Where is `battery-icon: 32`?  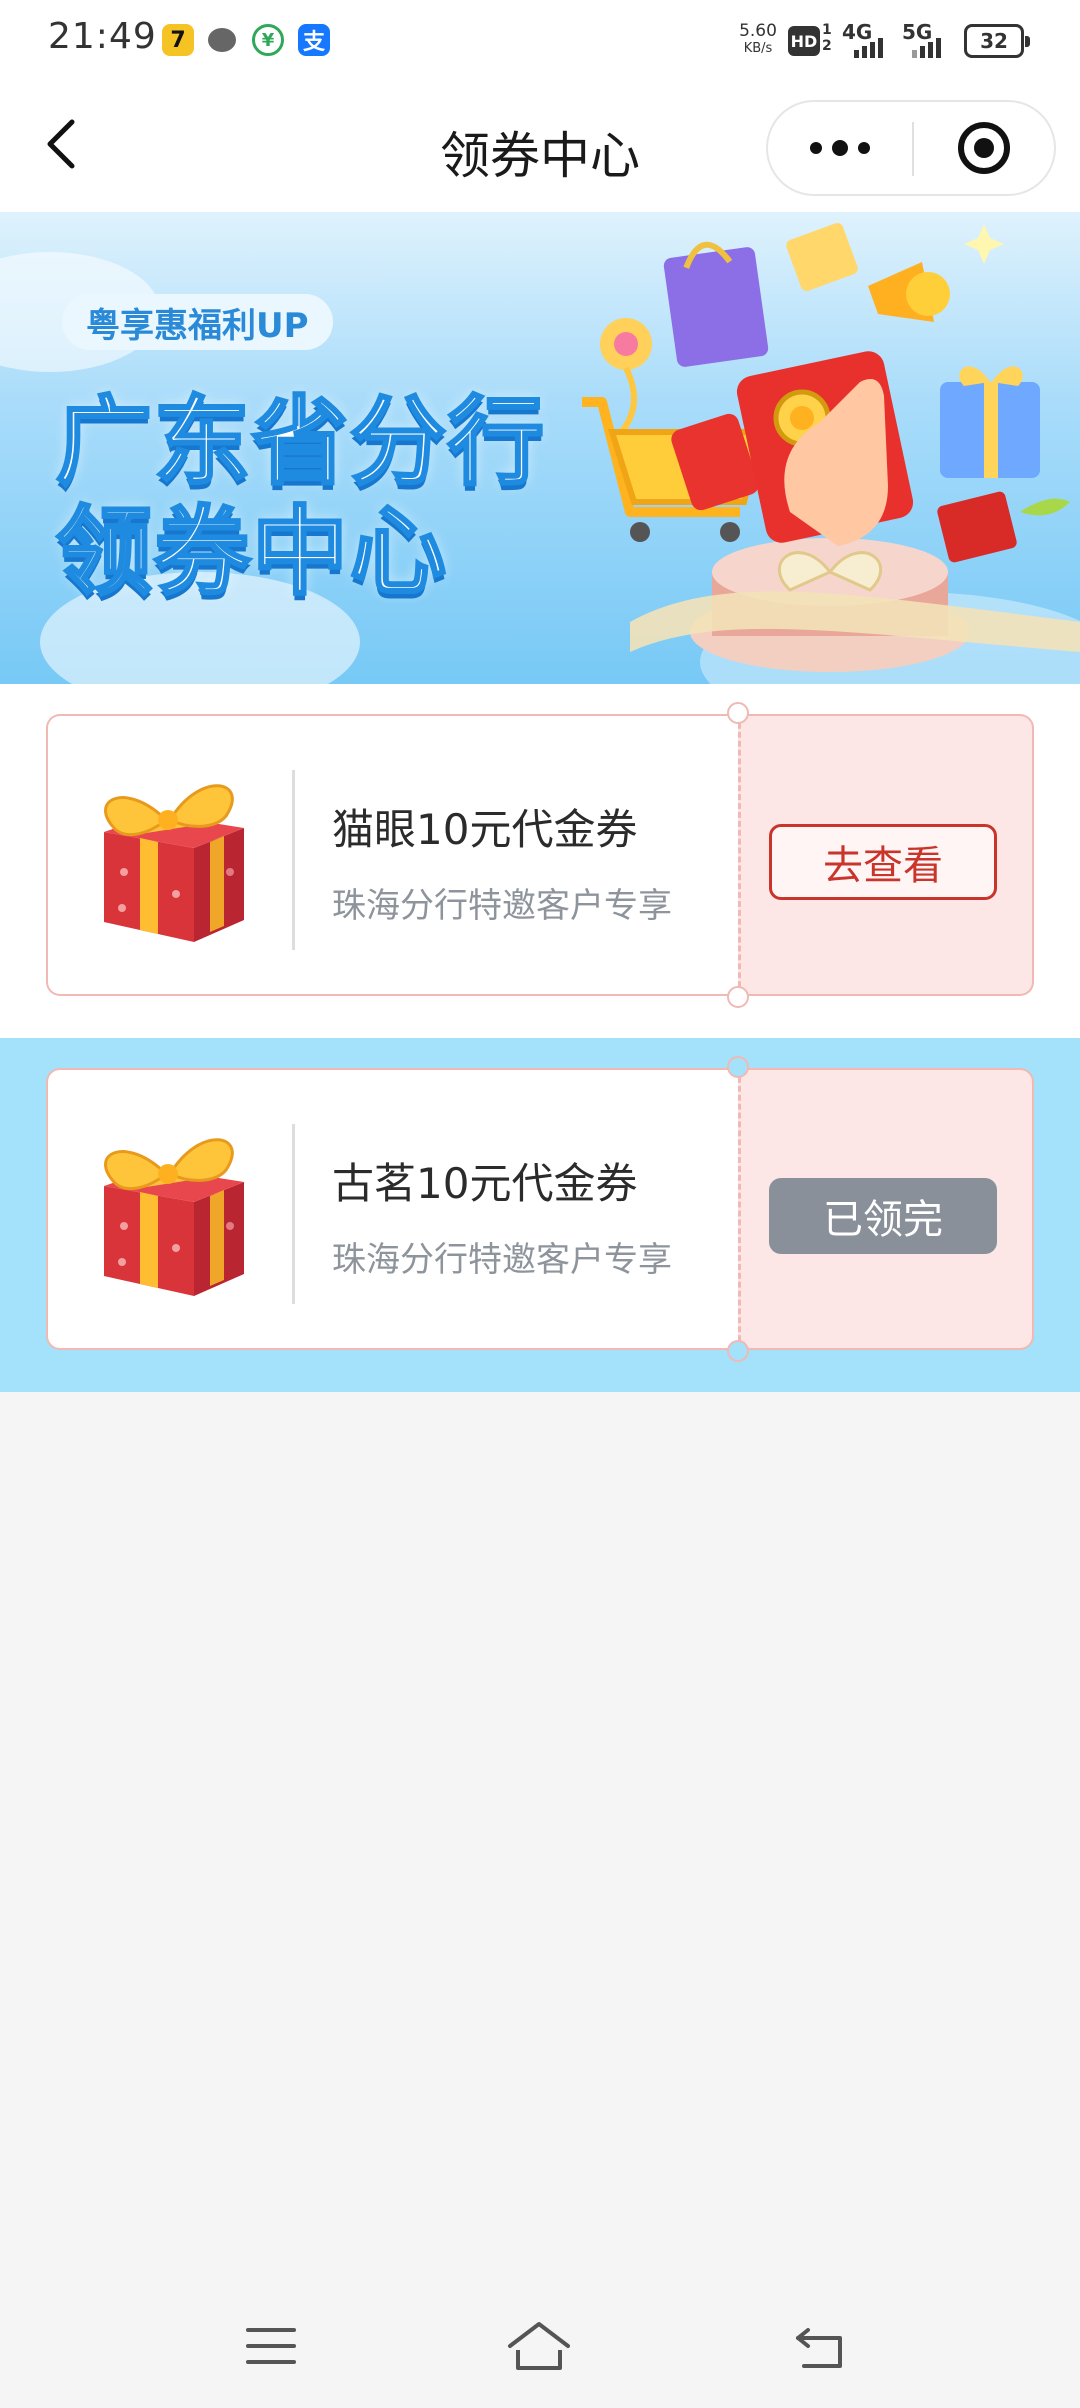 battery-icon: 32 is located at coordinates (997, 41).